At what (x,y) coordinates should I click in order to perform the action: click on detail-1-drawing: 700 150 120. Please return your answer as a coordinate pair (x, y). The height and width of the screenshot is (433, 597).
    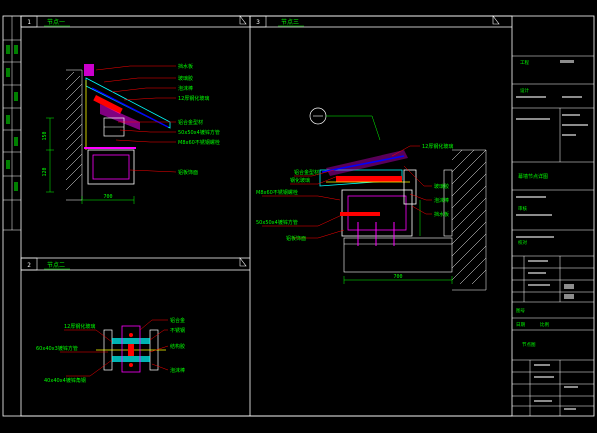
    Looking at the image, I should click on (109, 134).